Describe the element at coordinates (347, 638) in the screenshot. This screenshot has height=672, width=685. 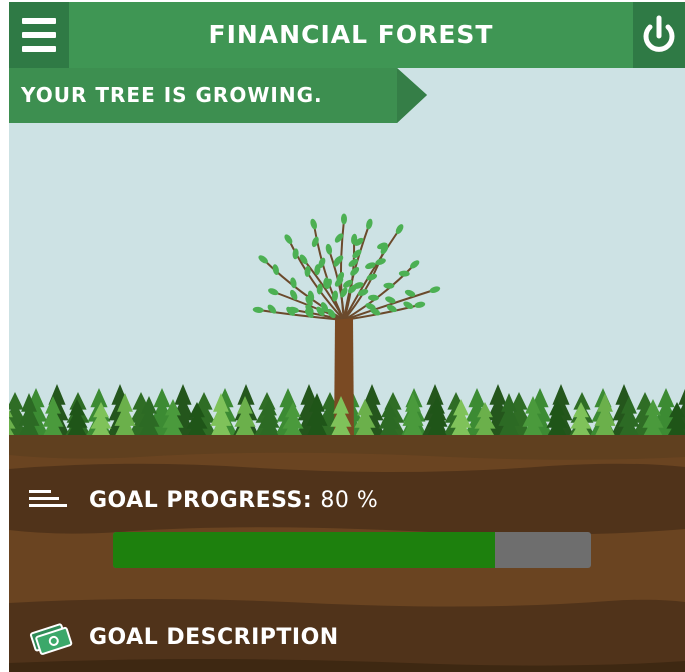
I see `goal-description-button: GOAL DESCRIPTION` at that location.